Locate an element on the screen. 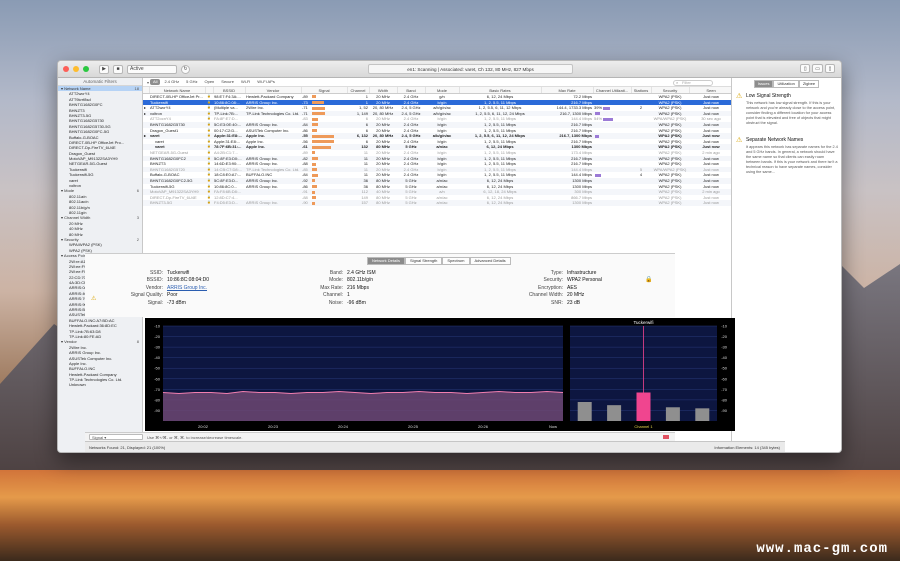 This screenshot has height=561, width=900. channel-cell: 157 is located at coordinates (358, 203).